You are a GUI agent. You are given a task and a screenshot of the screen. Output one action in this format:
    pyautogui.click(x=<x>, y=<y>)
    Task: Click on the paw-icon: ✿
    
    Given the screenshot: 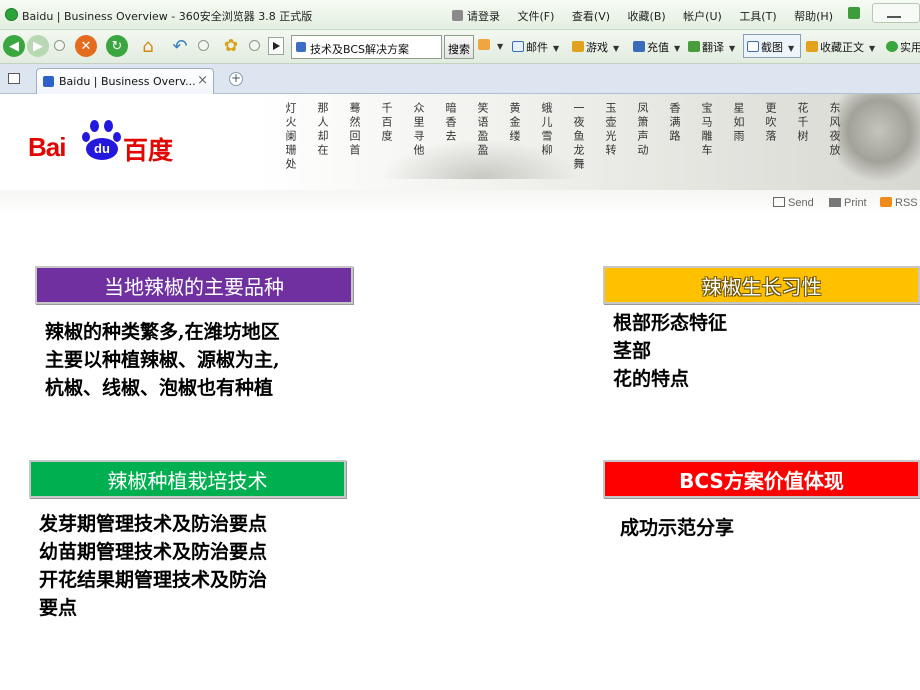 What is the action you would take?
    pyautogui.click(x=231, y=46)
    